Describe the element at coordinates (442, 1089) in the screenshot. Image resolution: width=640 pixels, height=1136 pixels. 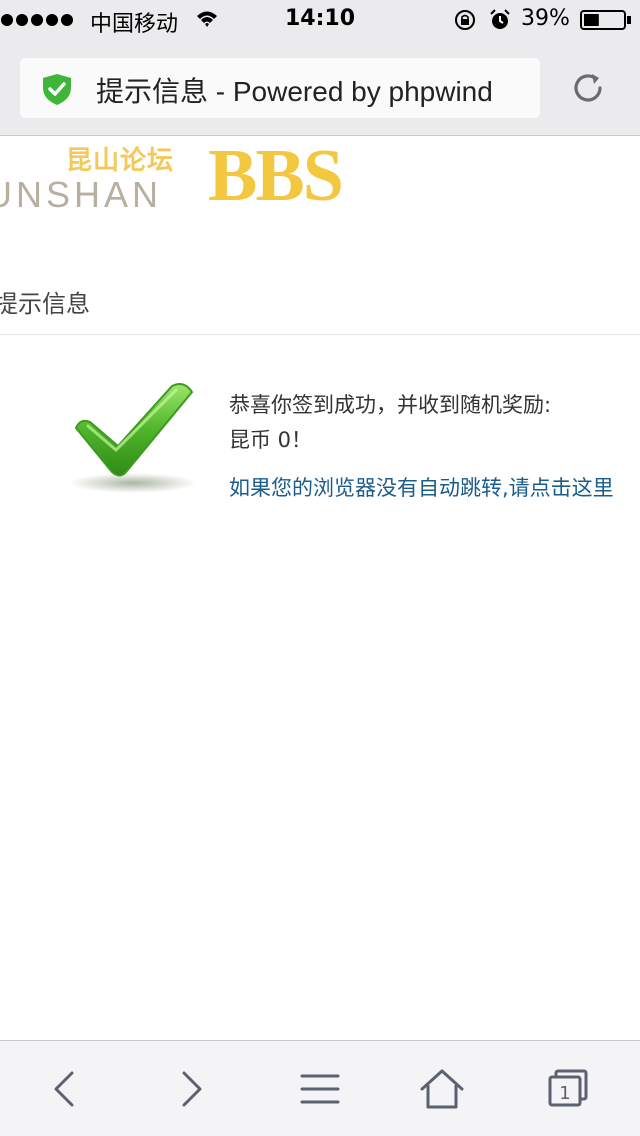
I see `home-icon` at that location.